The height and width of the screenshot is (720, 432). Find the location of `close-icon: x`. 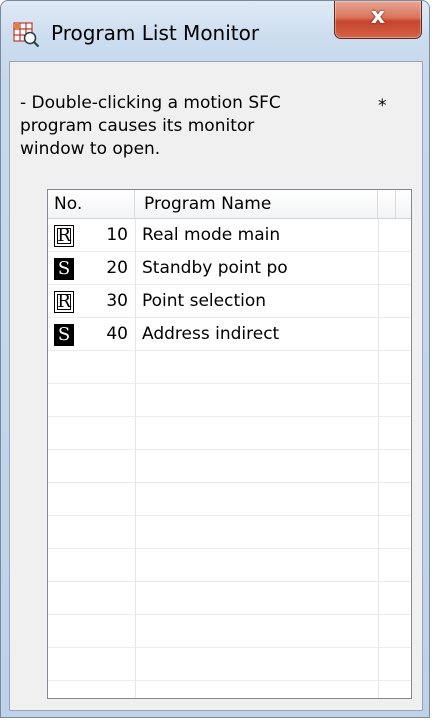

close-icon: x is located at coordinates (378, 16).